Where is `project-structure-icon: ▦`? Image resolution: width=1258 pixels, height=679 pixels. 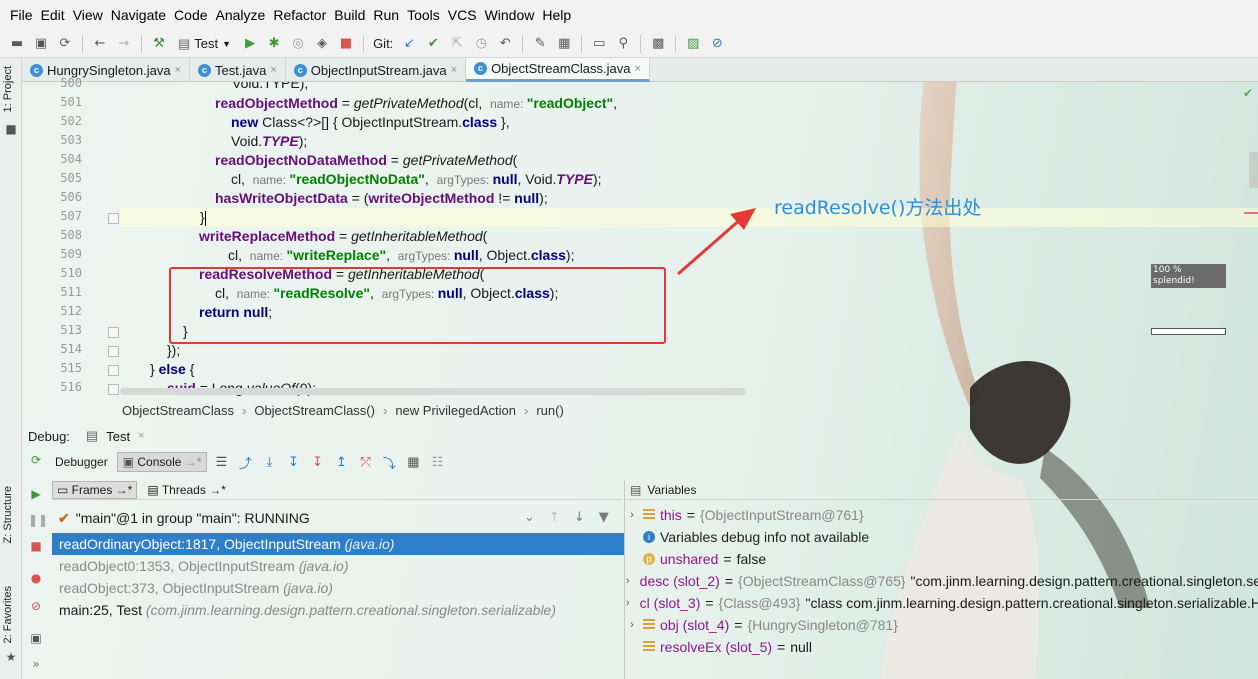 project-structure-icon: ▦ is located at coordinates (564, 44).